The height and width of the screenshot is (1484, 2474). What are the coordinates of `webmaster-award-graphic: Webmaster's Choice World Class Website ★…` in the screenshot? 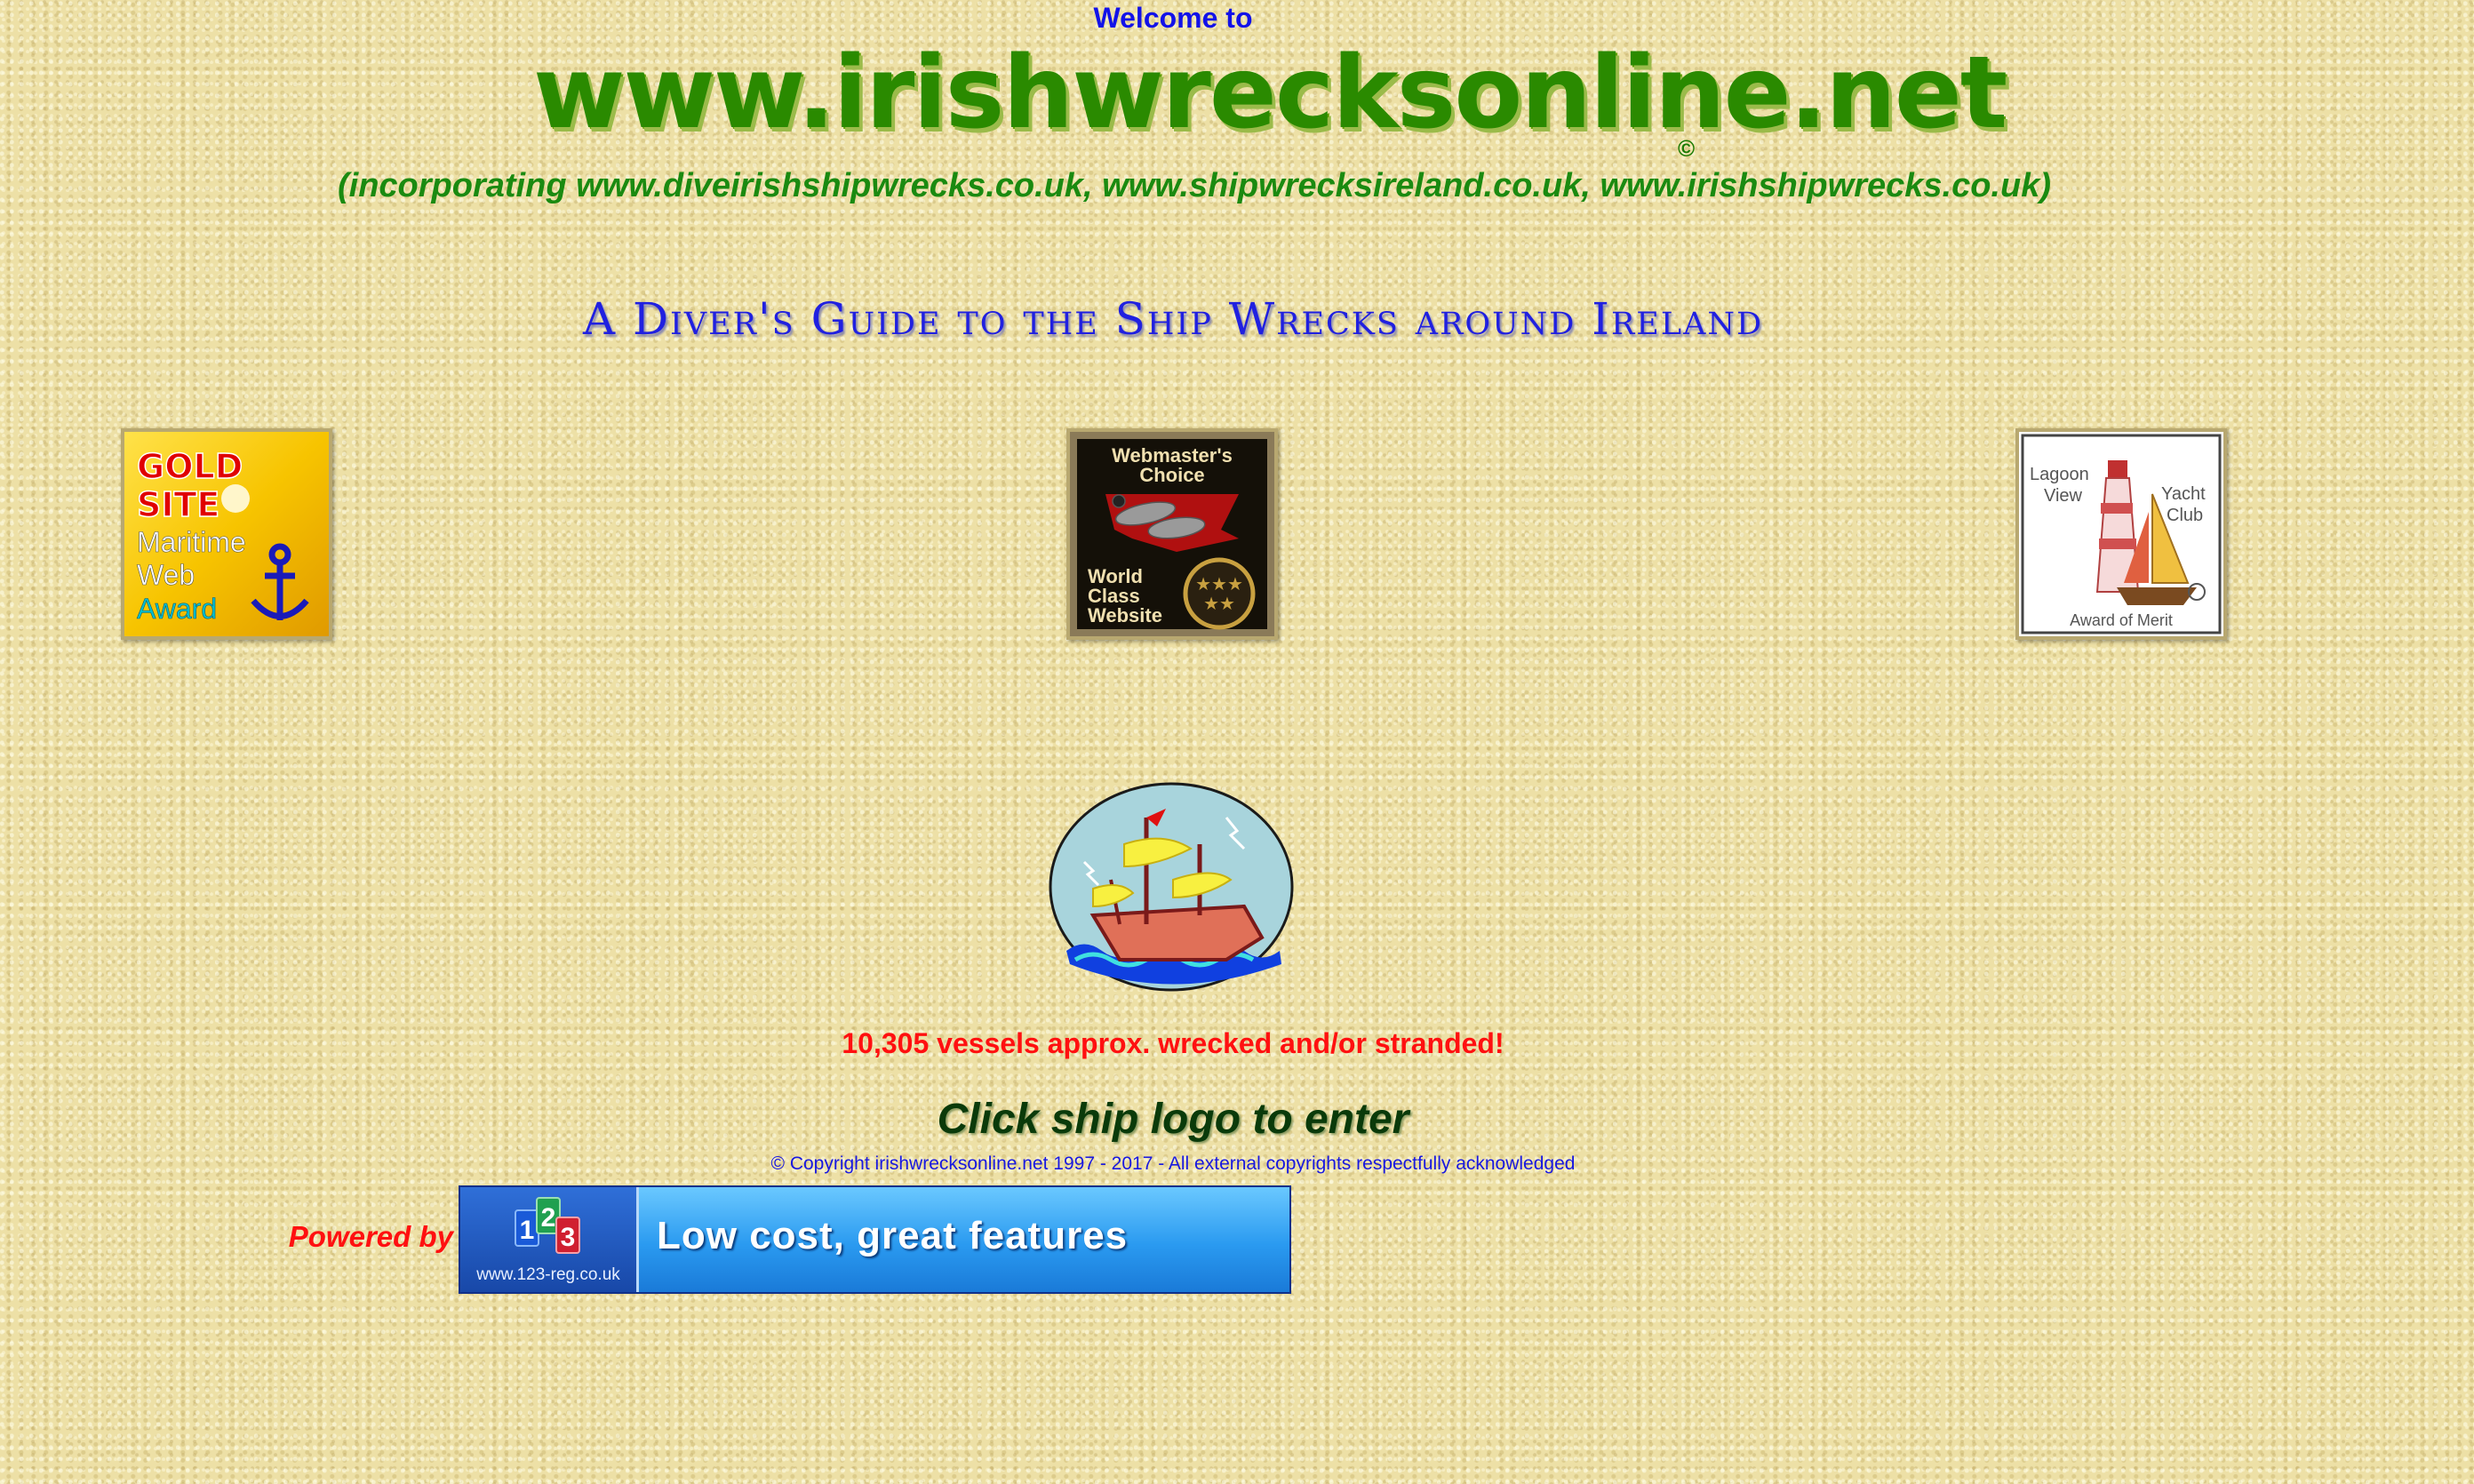 It's located at (1172, 534).